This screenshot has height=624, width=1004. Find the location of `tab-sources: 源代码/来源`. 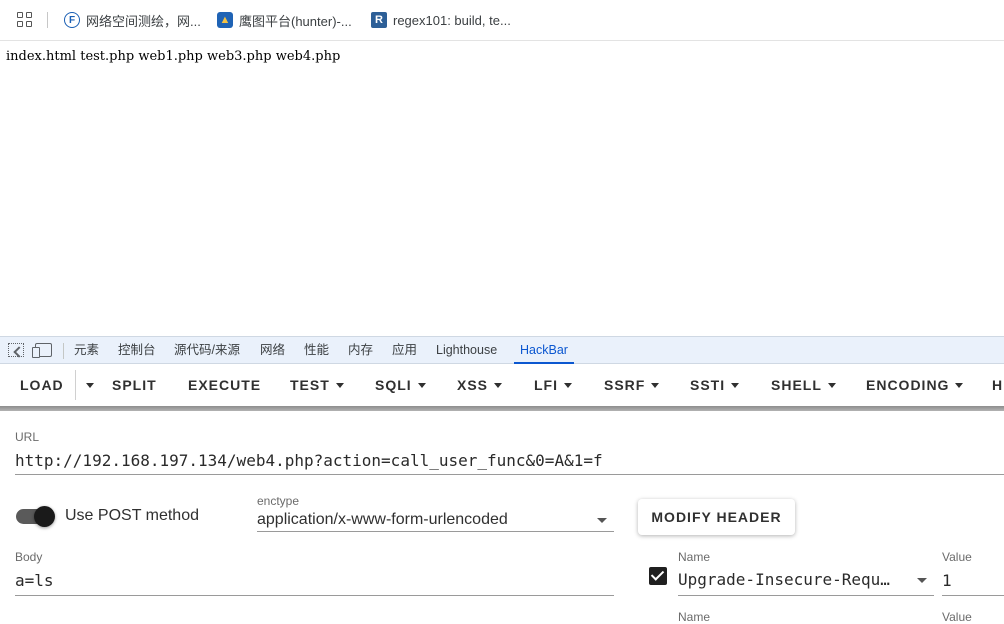

tab-sources: 源代码/来源 is located at coordinates (207, 350).